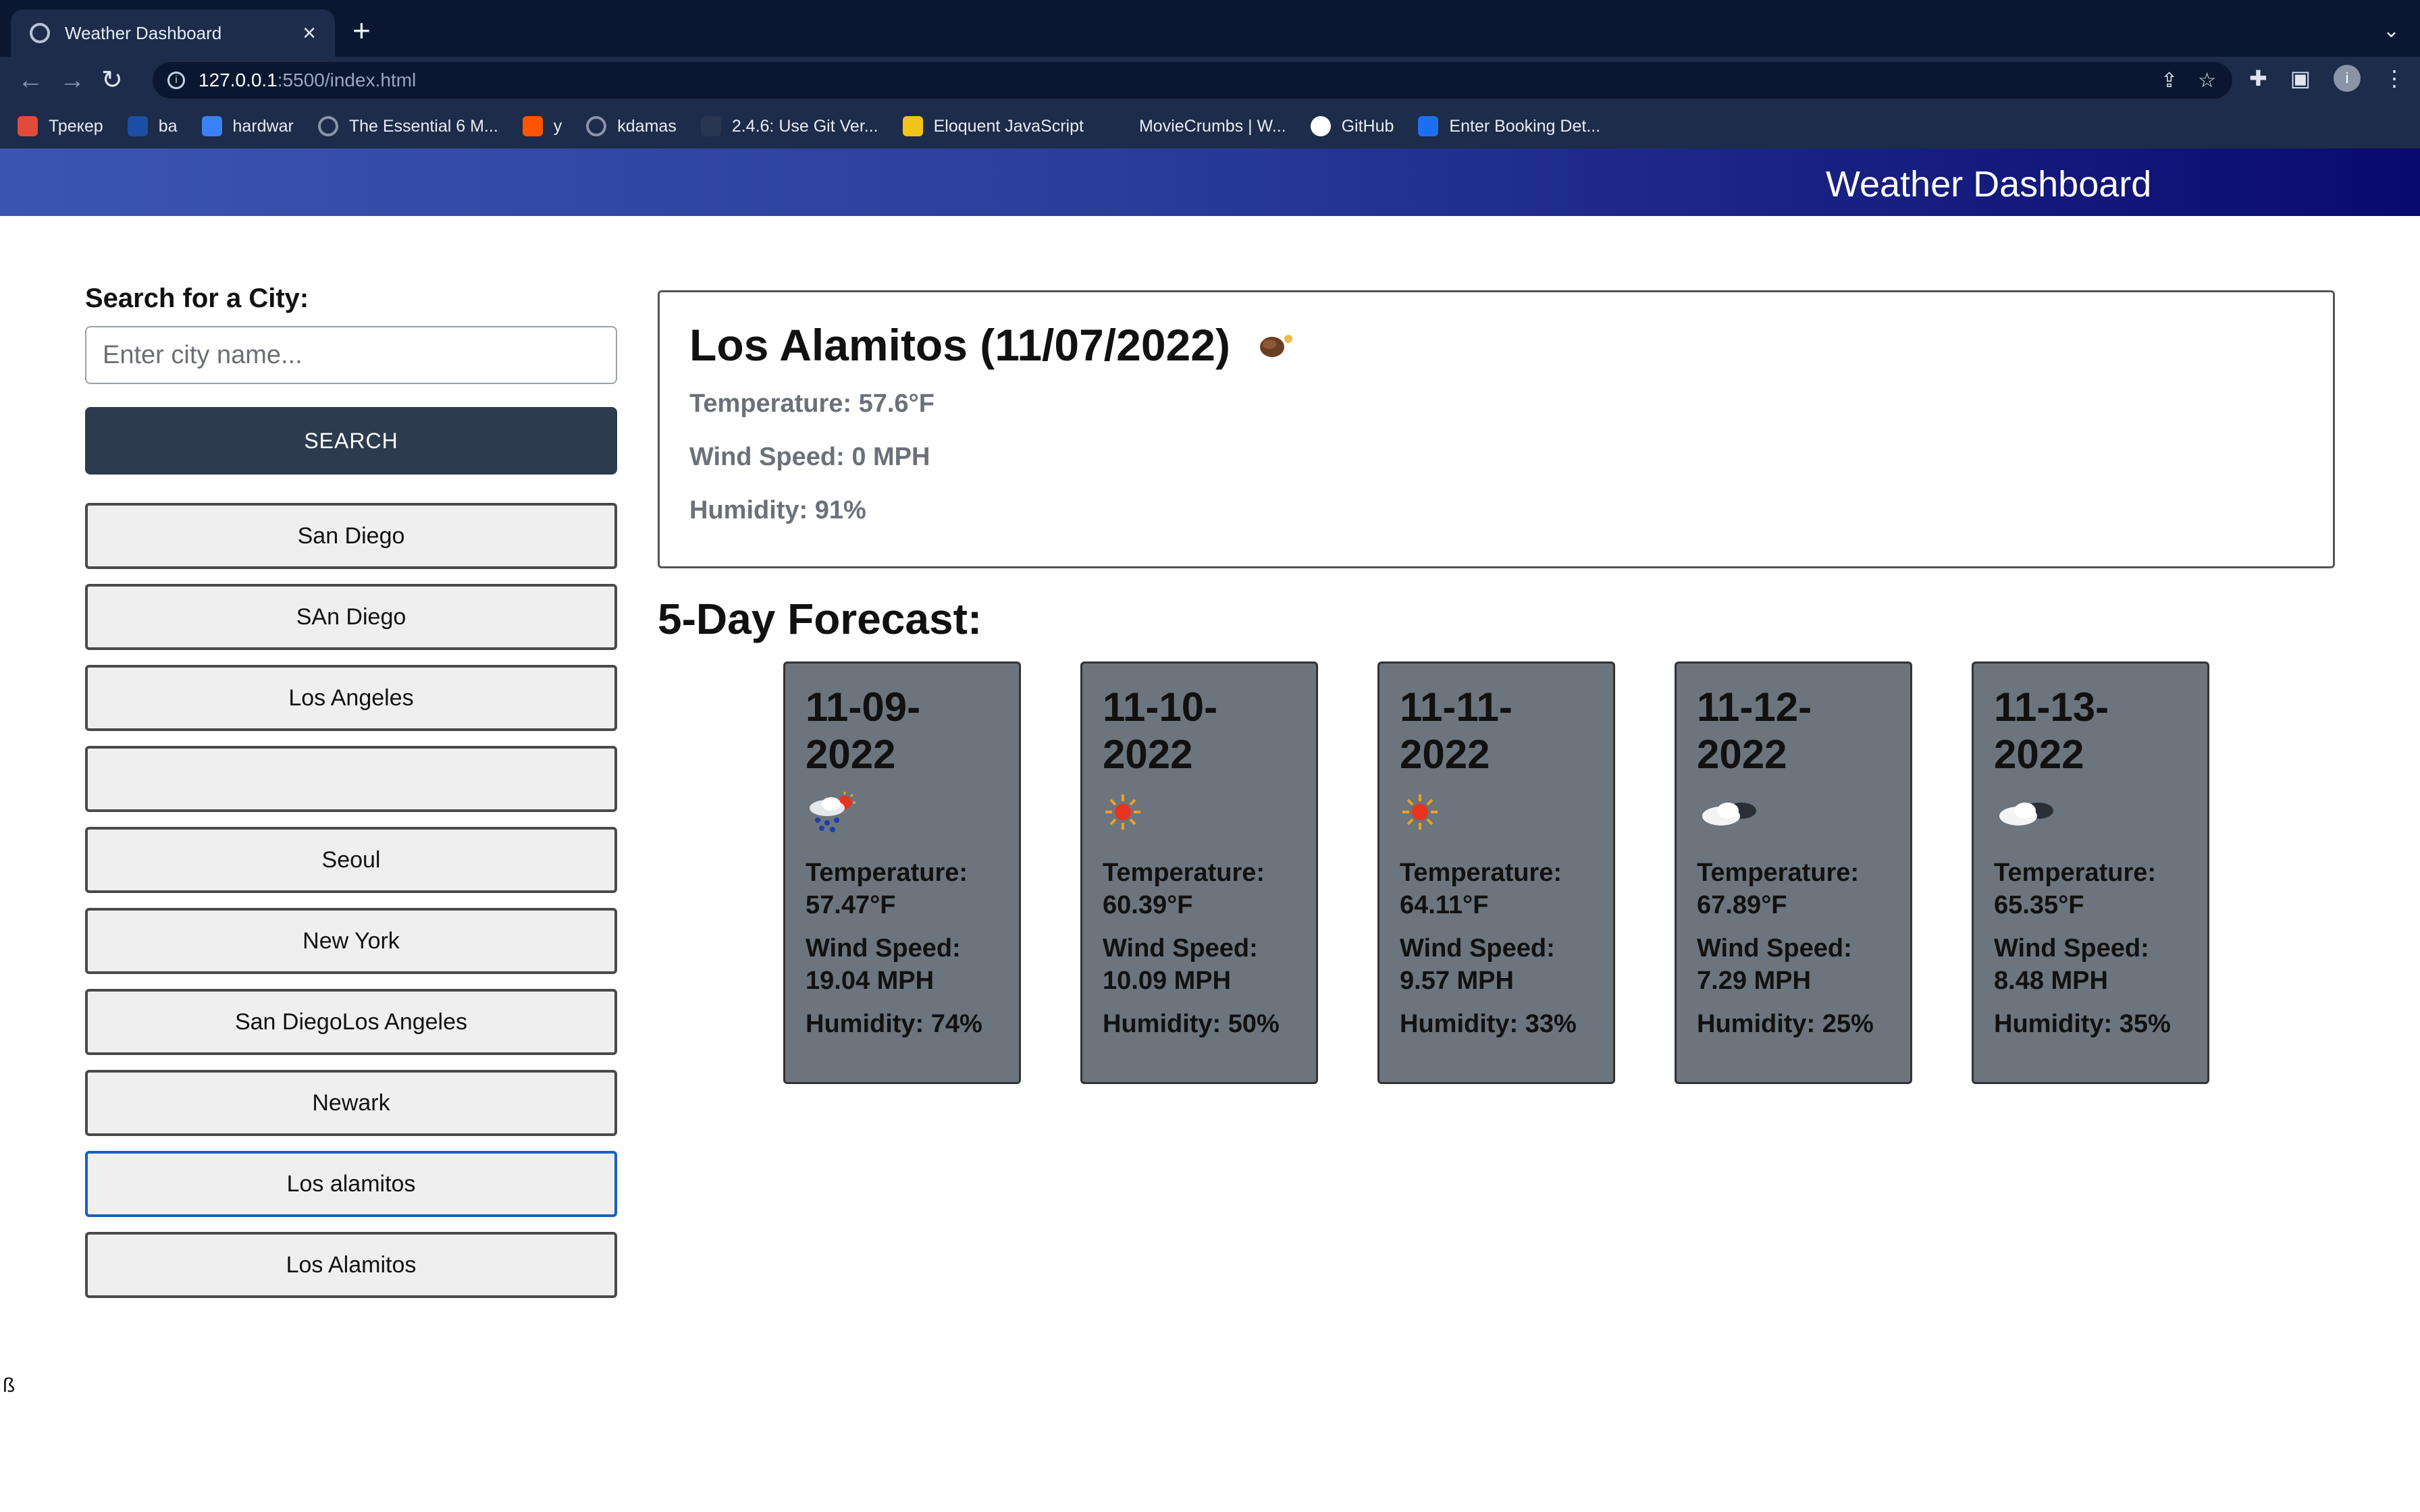  Describe the element at coordinates (176, 80) in the screenshot. I see `site-info-icon: i` at that location.